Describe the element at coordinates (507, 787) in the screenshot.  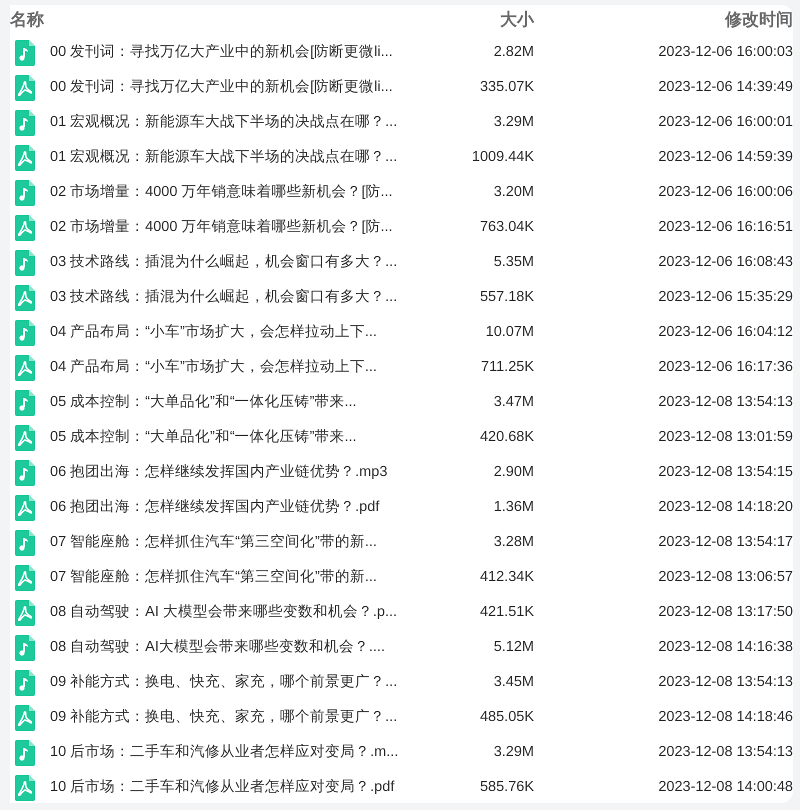
I see `file-size: 585.76K` at that location.